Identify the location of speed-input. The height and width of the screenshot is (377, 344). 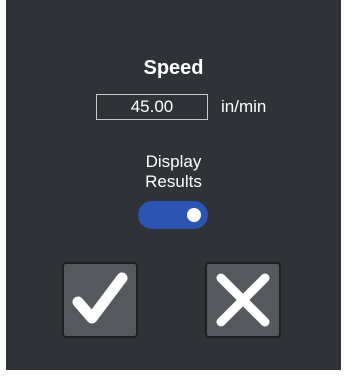
(152, 107).